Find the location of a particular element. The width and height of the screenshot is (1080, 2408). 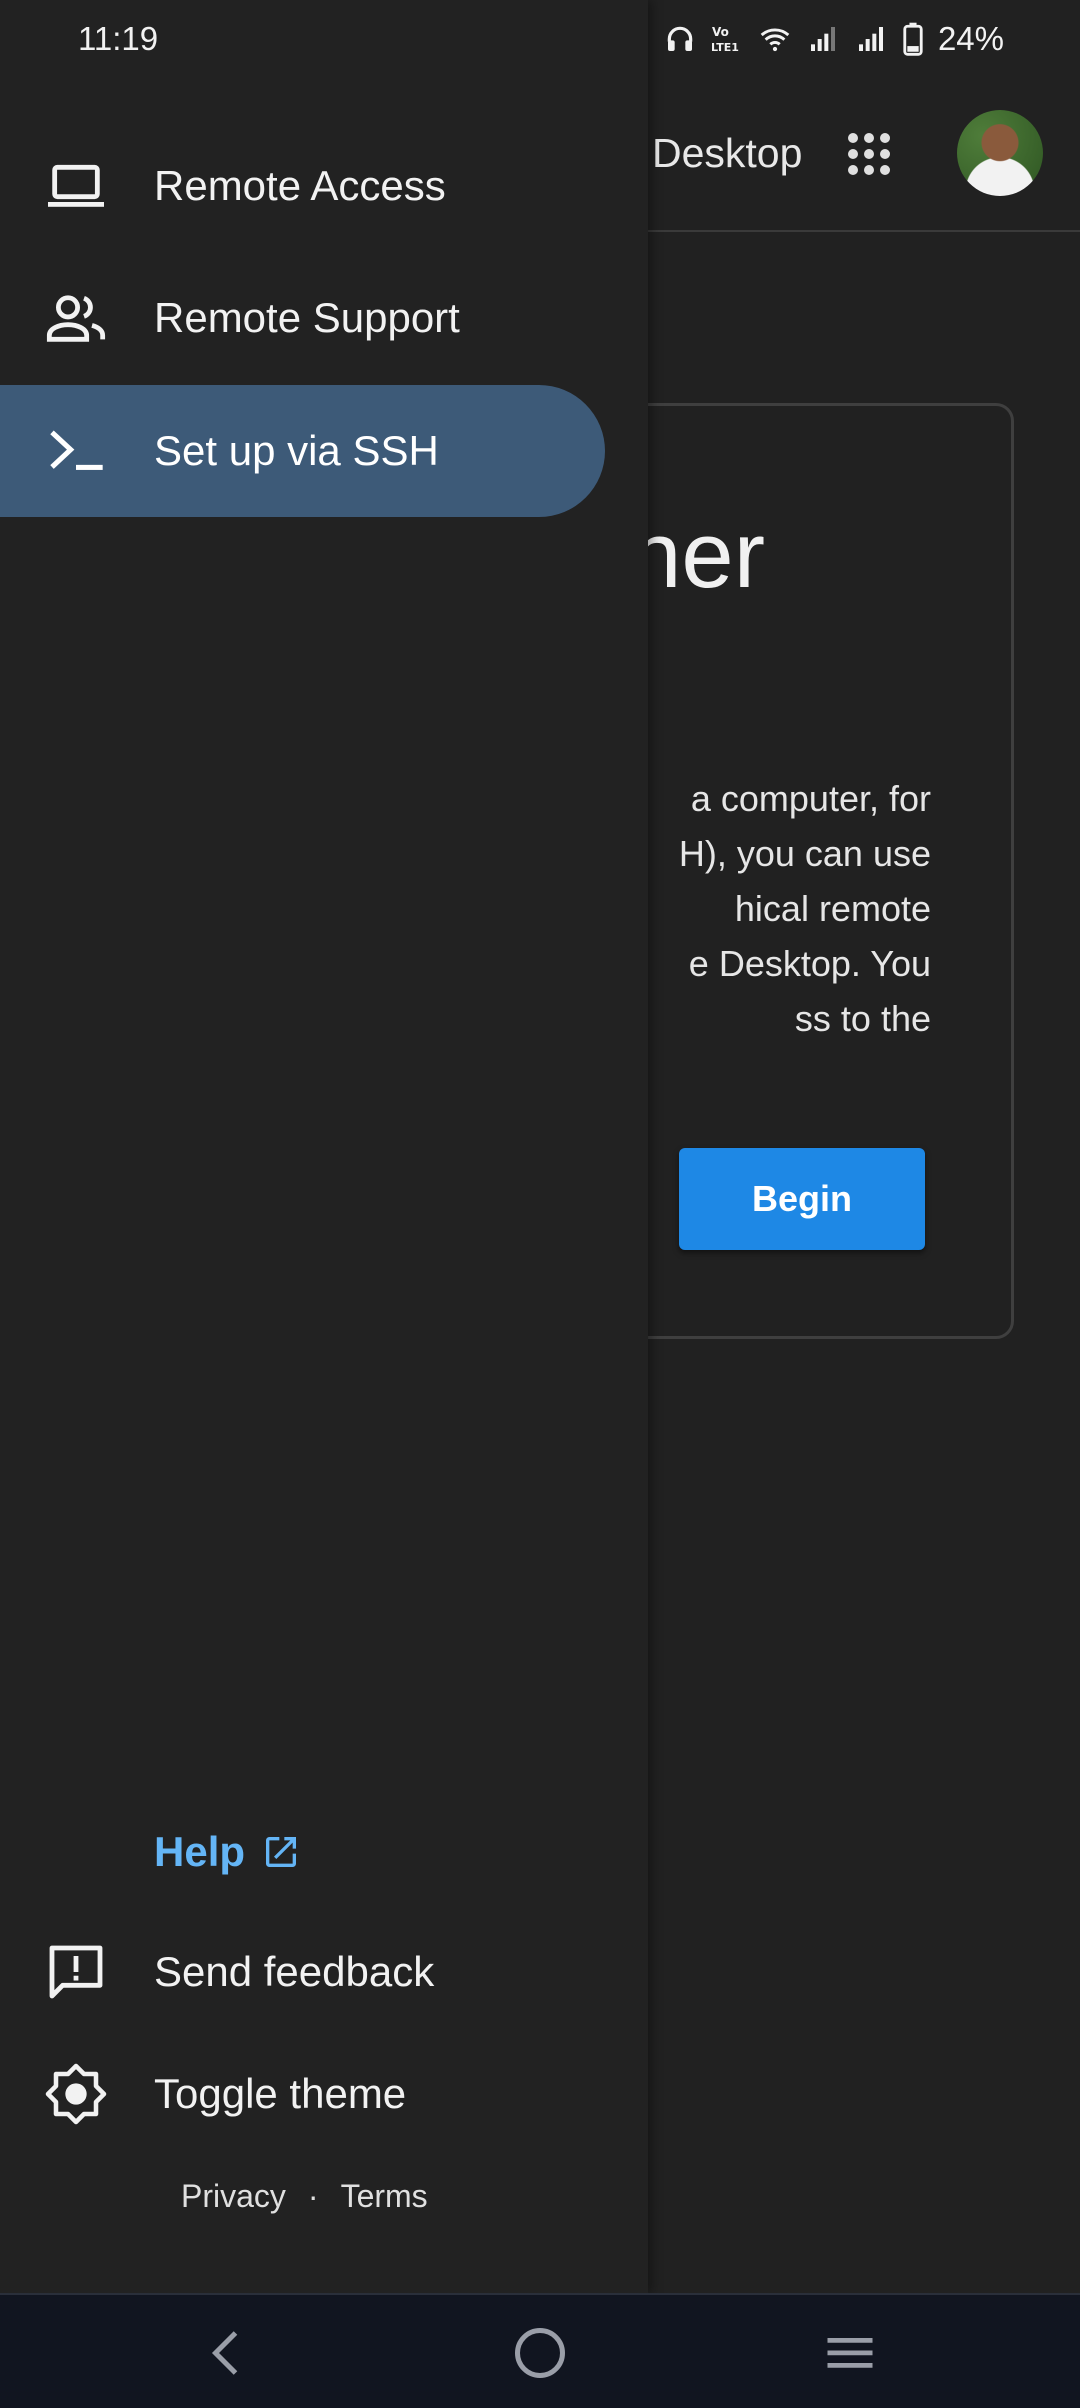

nav-item-set-up-via-ssh: Set up via SSH is located at coordinates (302, 451).